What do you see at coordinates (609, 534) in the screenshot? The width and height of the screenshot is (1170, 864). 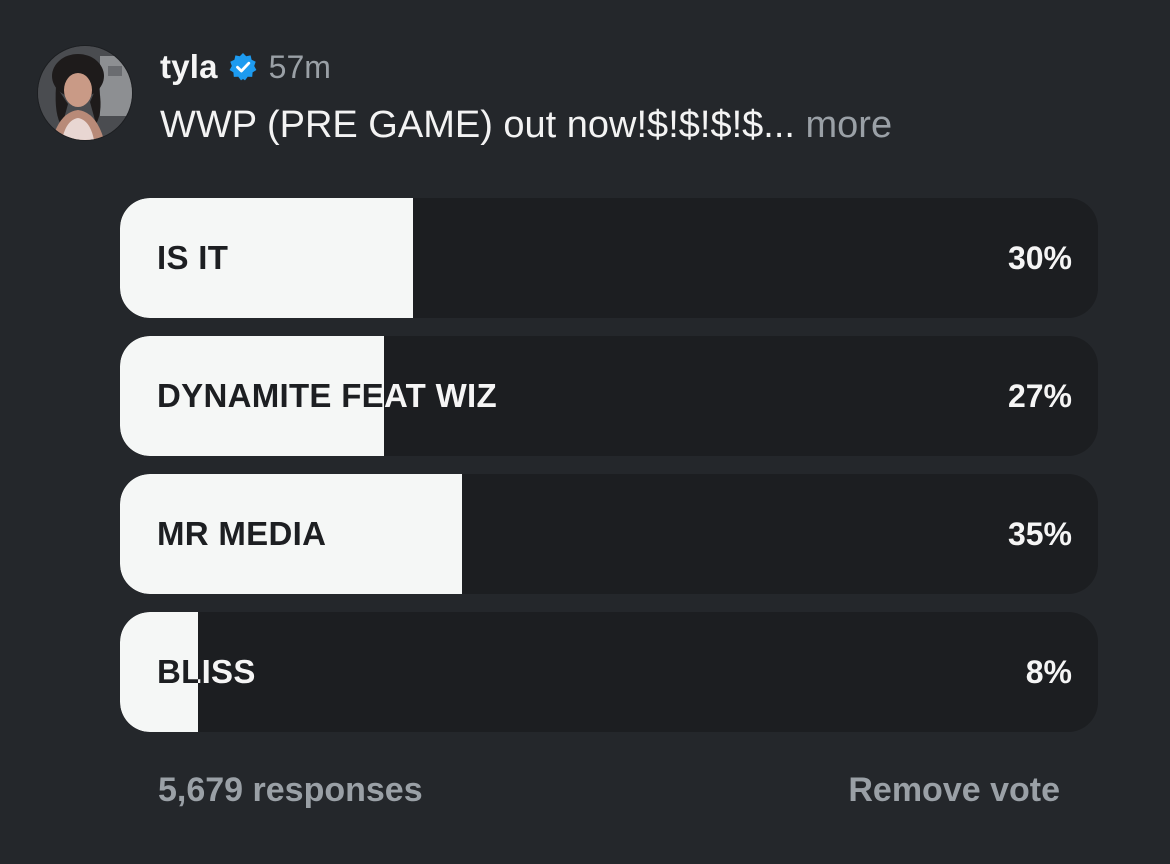 I see `poll-option: MR MEDIA MR MEDIA 35%` at bounding box center [609, 534].